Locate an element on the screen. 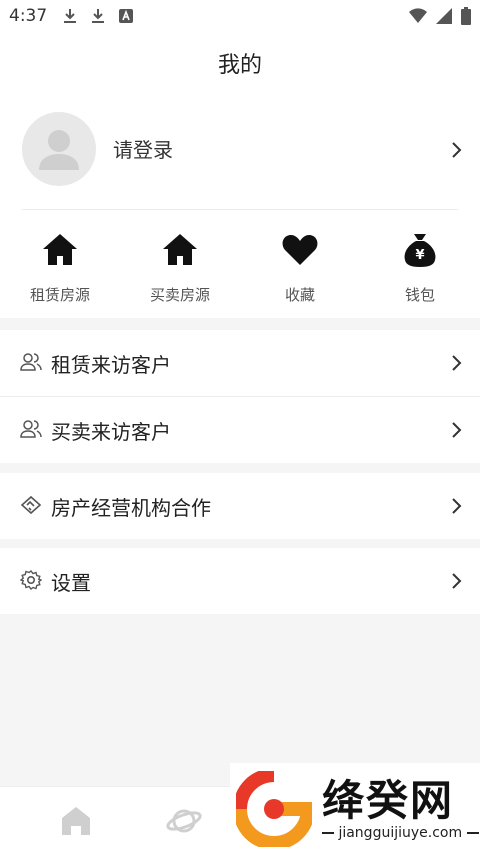  battery-icon is located at coordinates (466, 16).